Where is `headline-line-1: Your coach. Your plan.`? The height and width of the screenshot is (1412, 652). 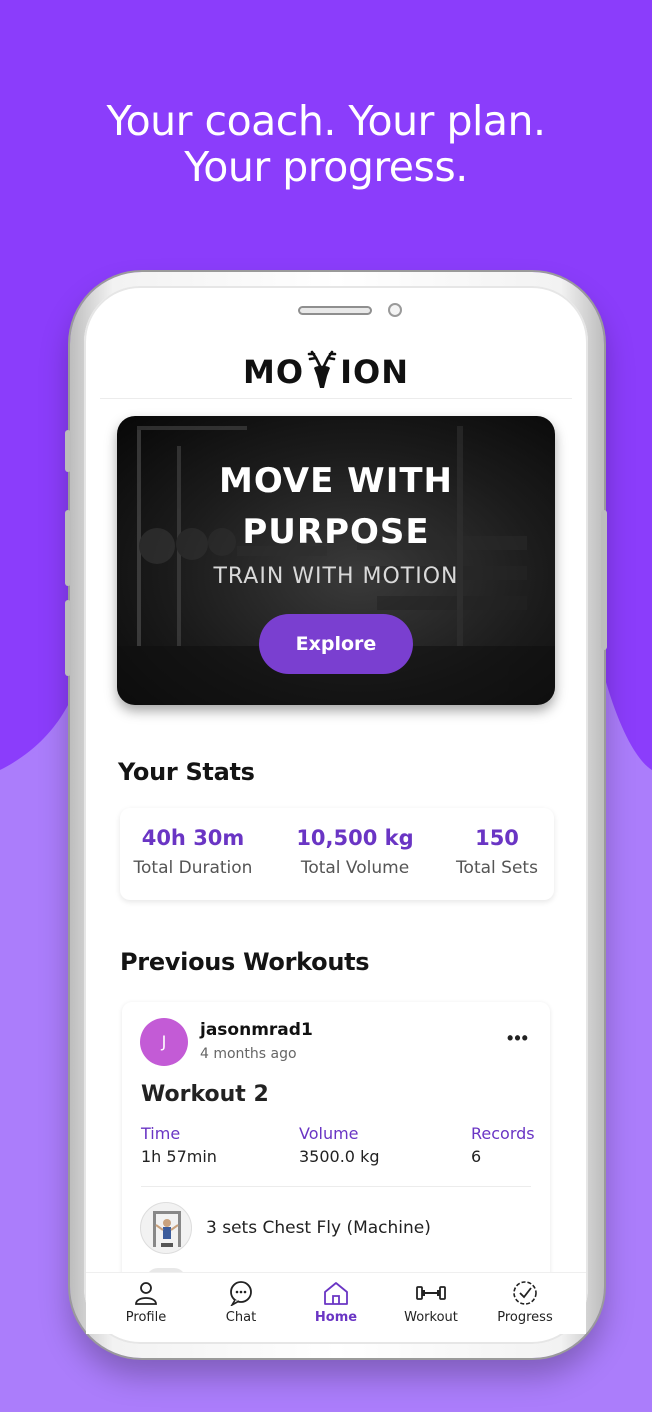 headline-line-1: Your coach. Your plan. is located at coordinates (326, 121).